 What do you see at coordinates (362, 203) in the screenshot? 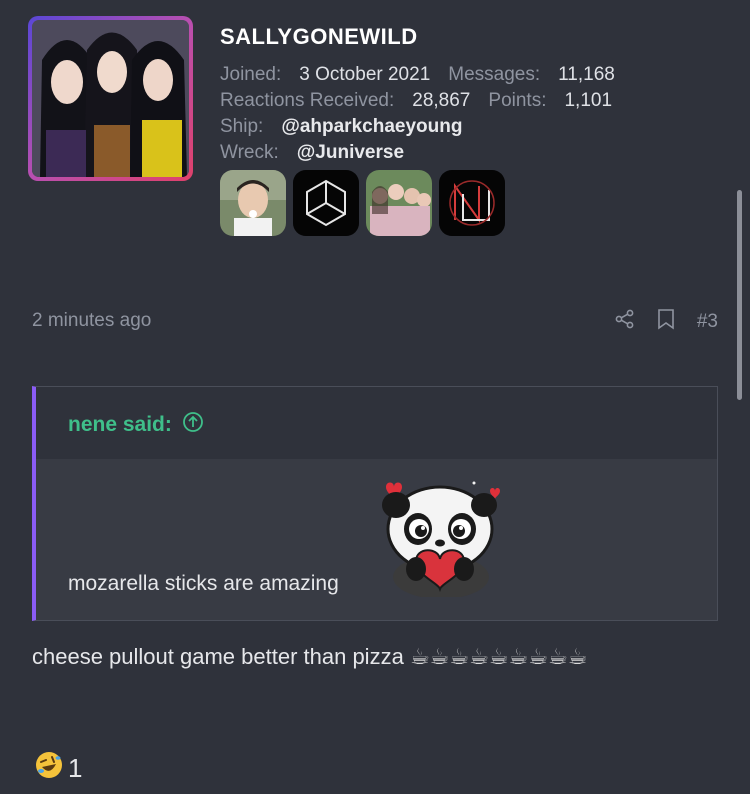
I see `user-badges` at bounding box center [362, 203].